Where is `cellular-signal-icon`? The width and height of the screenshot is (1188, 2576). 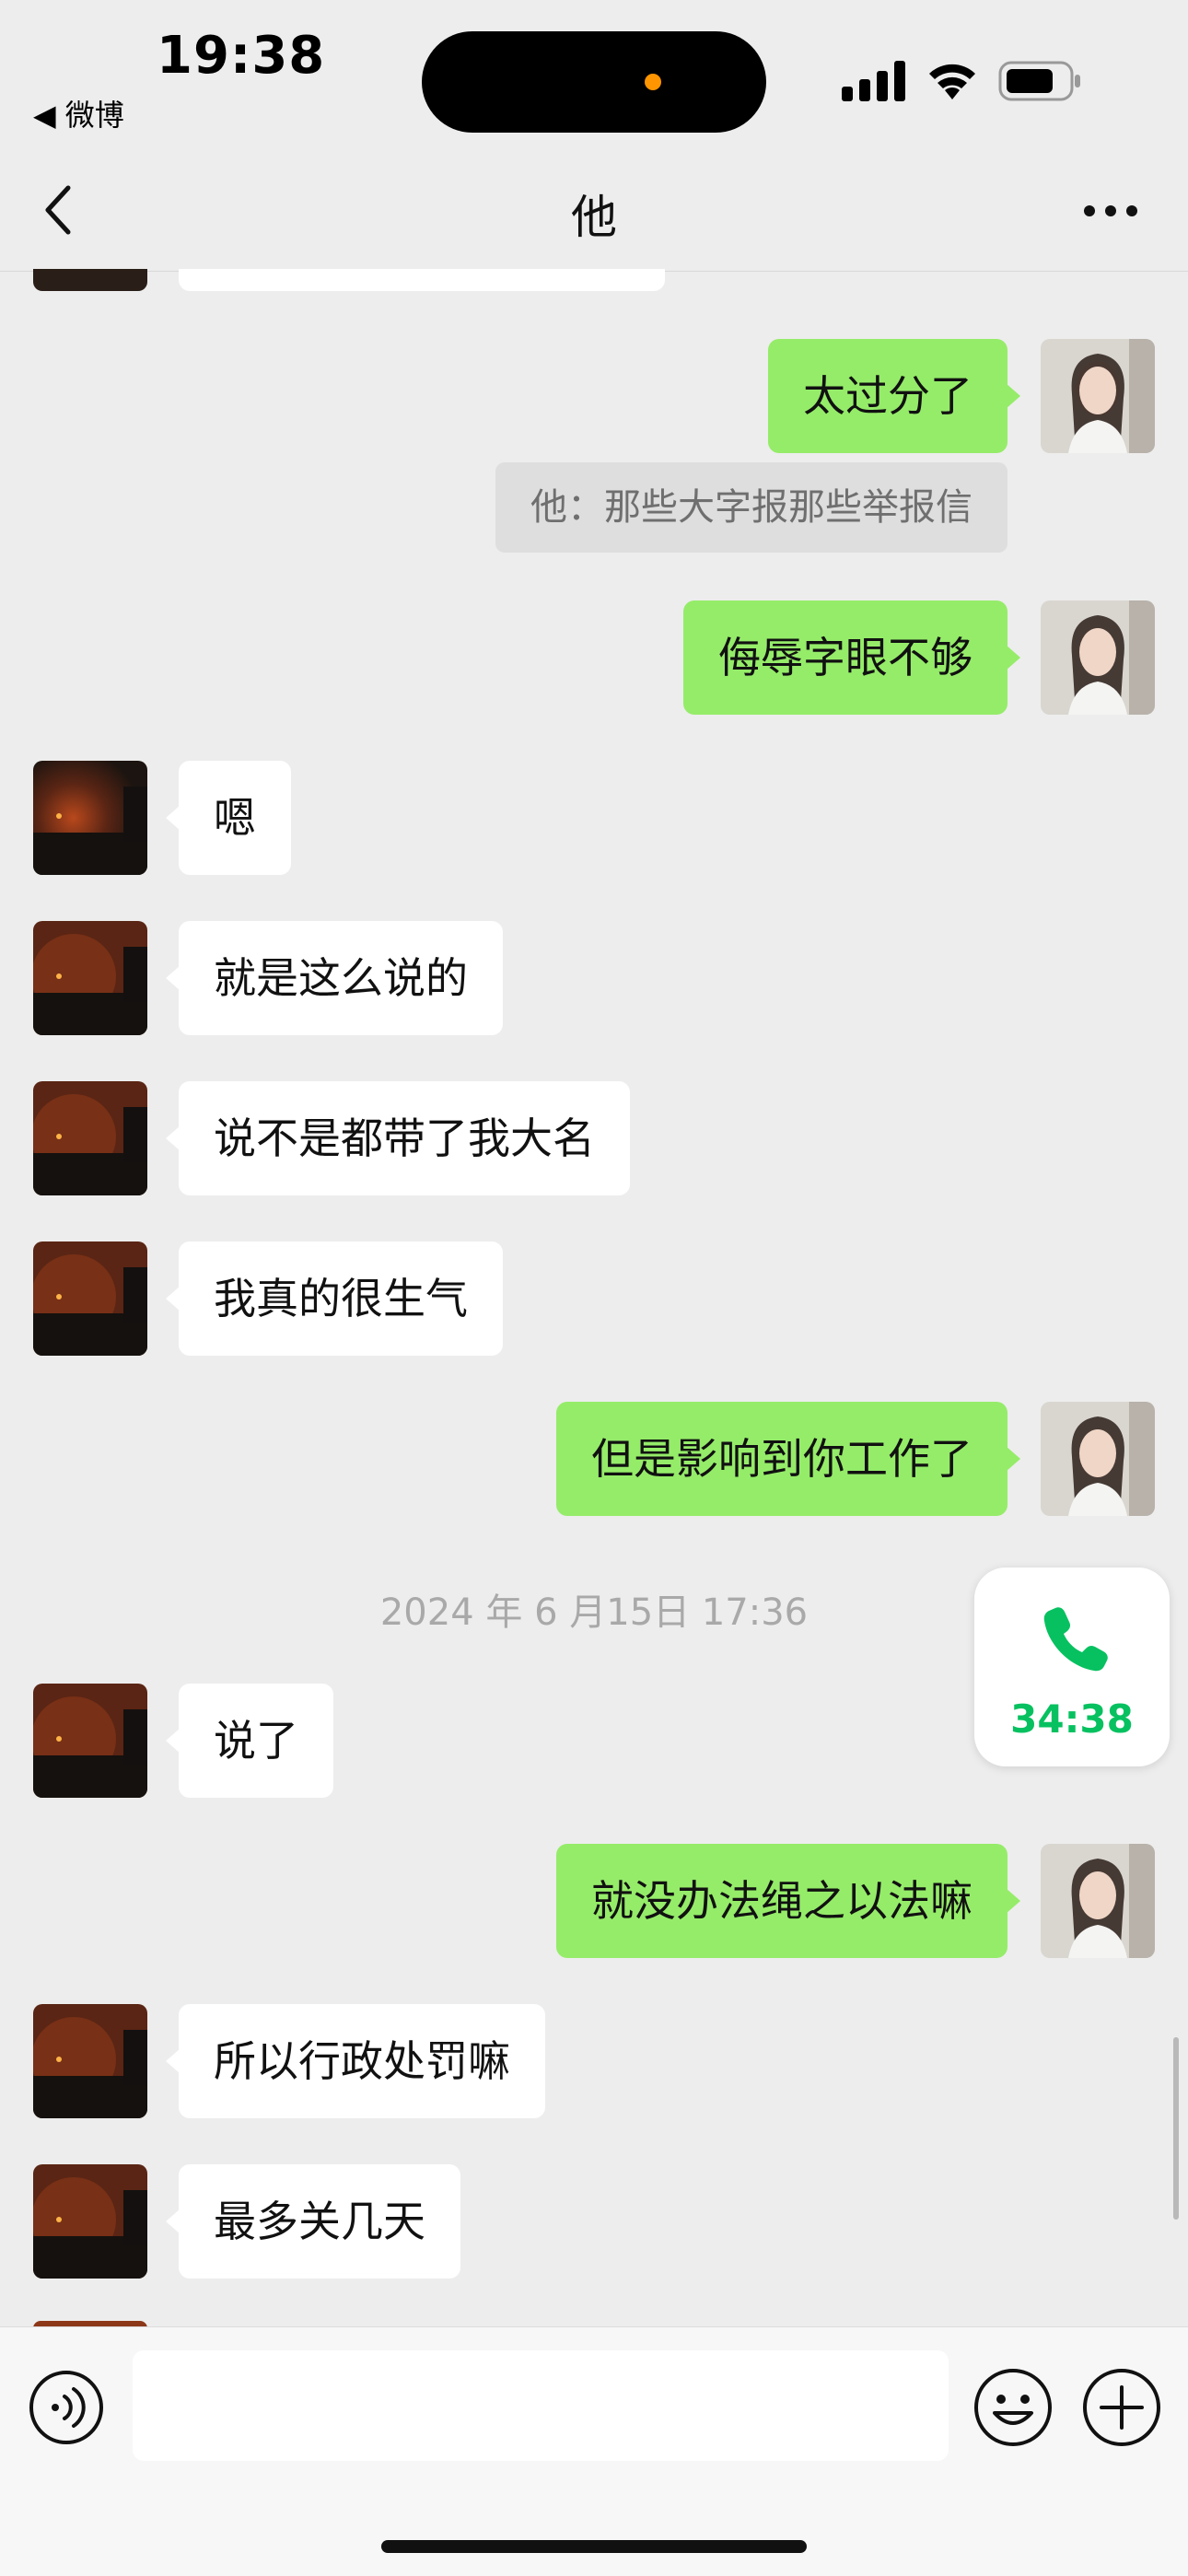
cellular-signal-icon is located at coordinates (873, 81).